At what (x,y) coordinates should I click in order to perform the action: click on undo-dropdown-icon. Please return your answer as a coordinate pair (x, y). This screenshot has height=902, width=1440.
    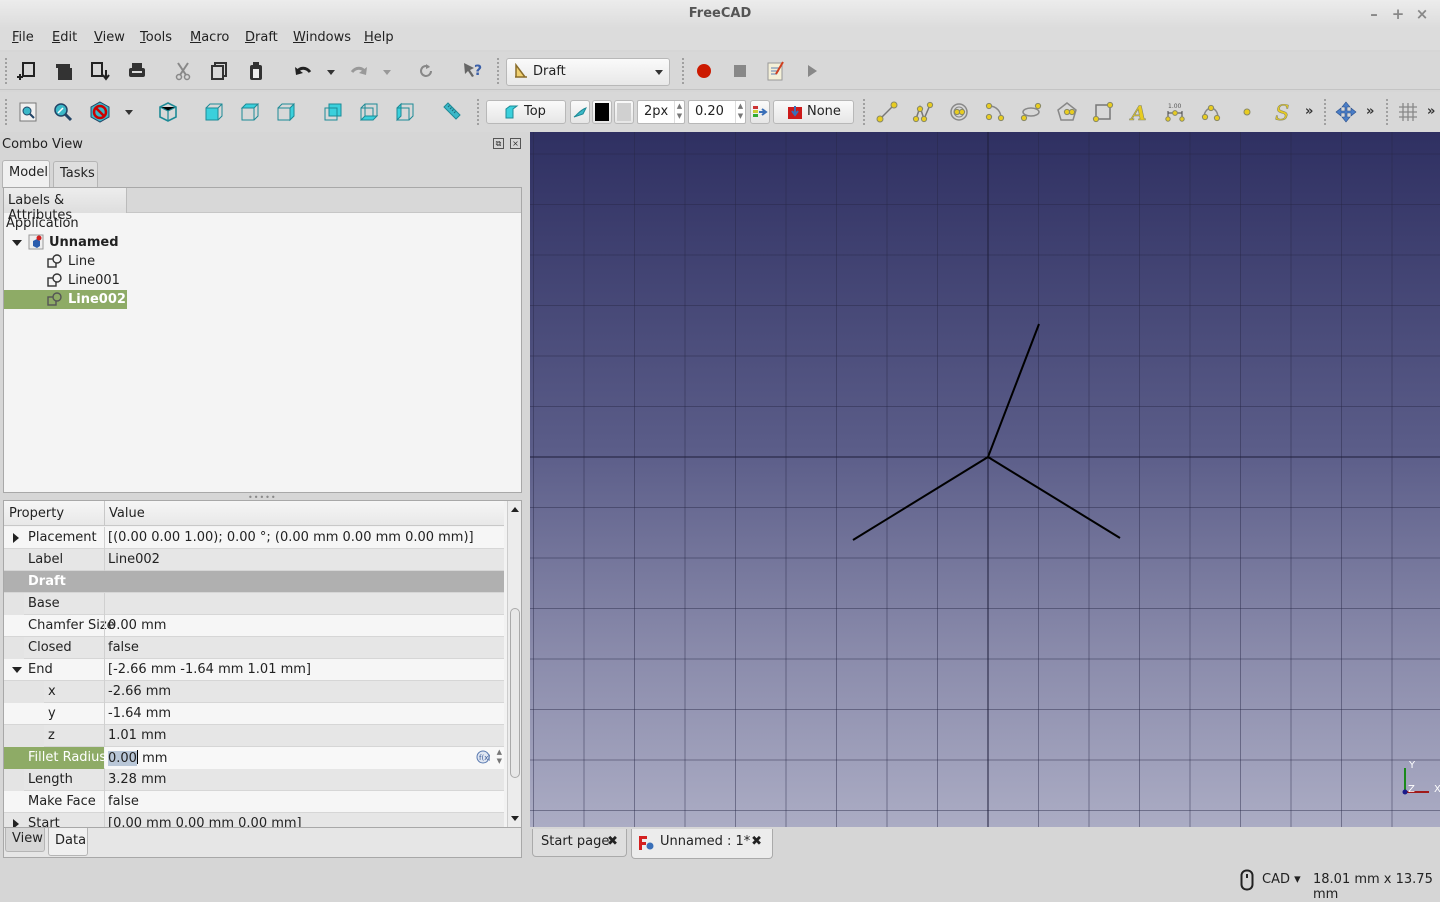
    Looking at the image, I should click on (331, 72).